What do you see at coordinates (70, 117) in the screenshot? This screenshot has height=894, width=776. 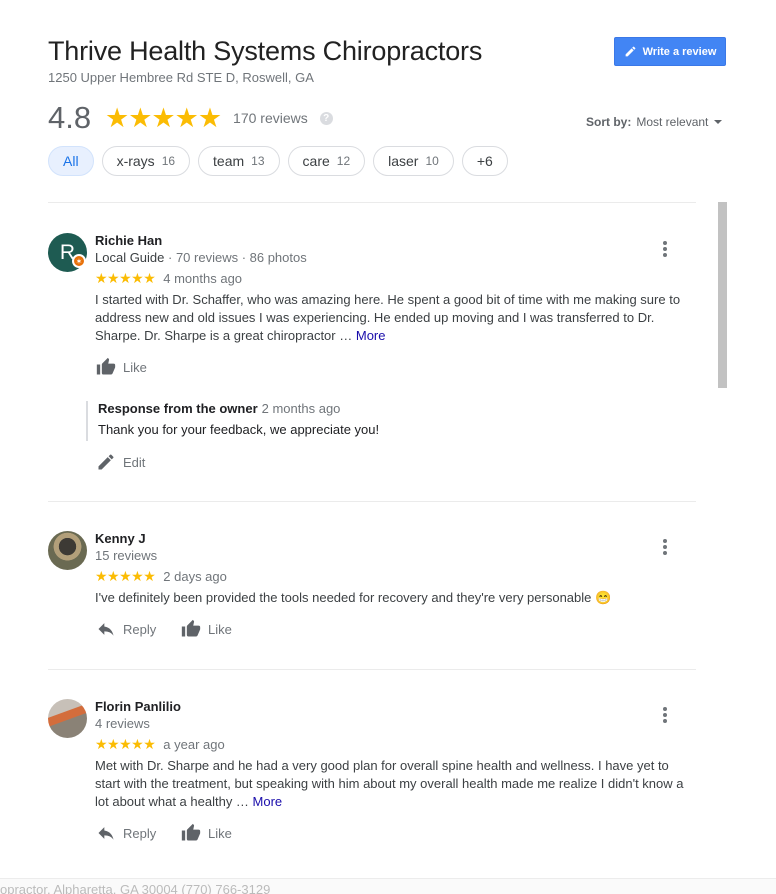 I see `average-rating: 4.8` at bounding box center [70, 117].